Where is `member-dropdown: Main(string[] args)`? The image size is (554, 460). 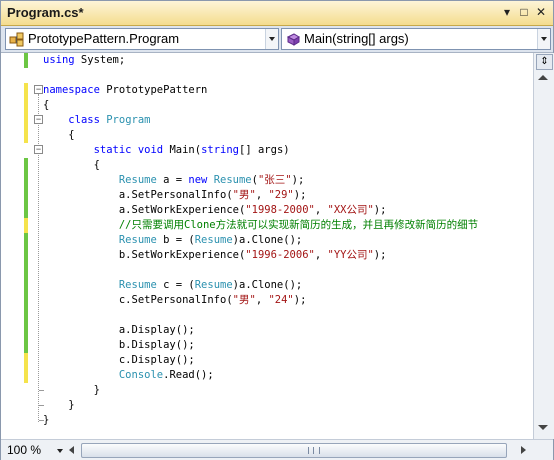
member-dropdown: Main(string[] args) is located at coordinates (416, 39).